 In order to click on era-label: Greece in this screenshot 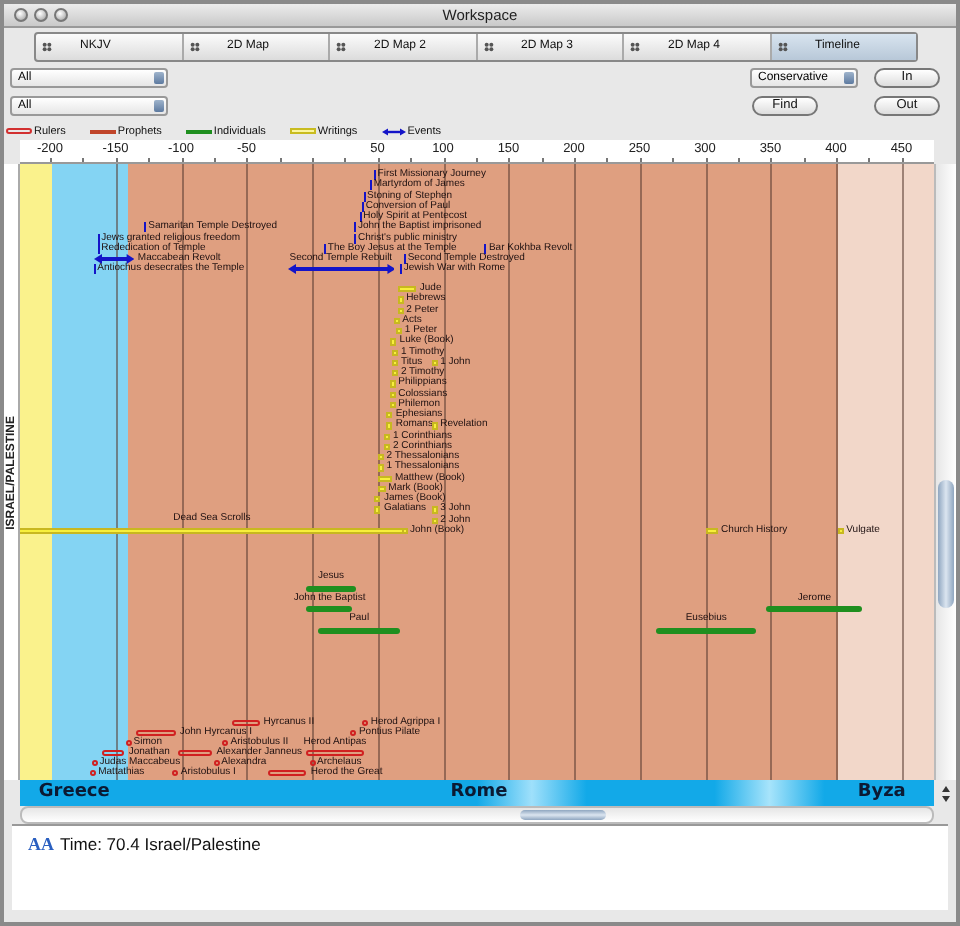, I will do `click(74, 792)`.